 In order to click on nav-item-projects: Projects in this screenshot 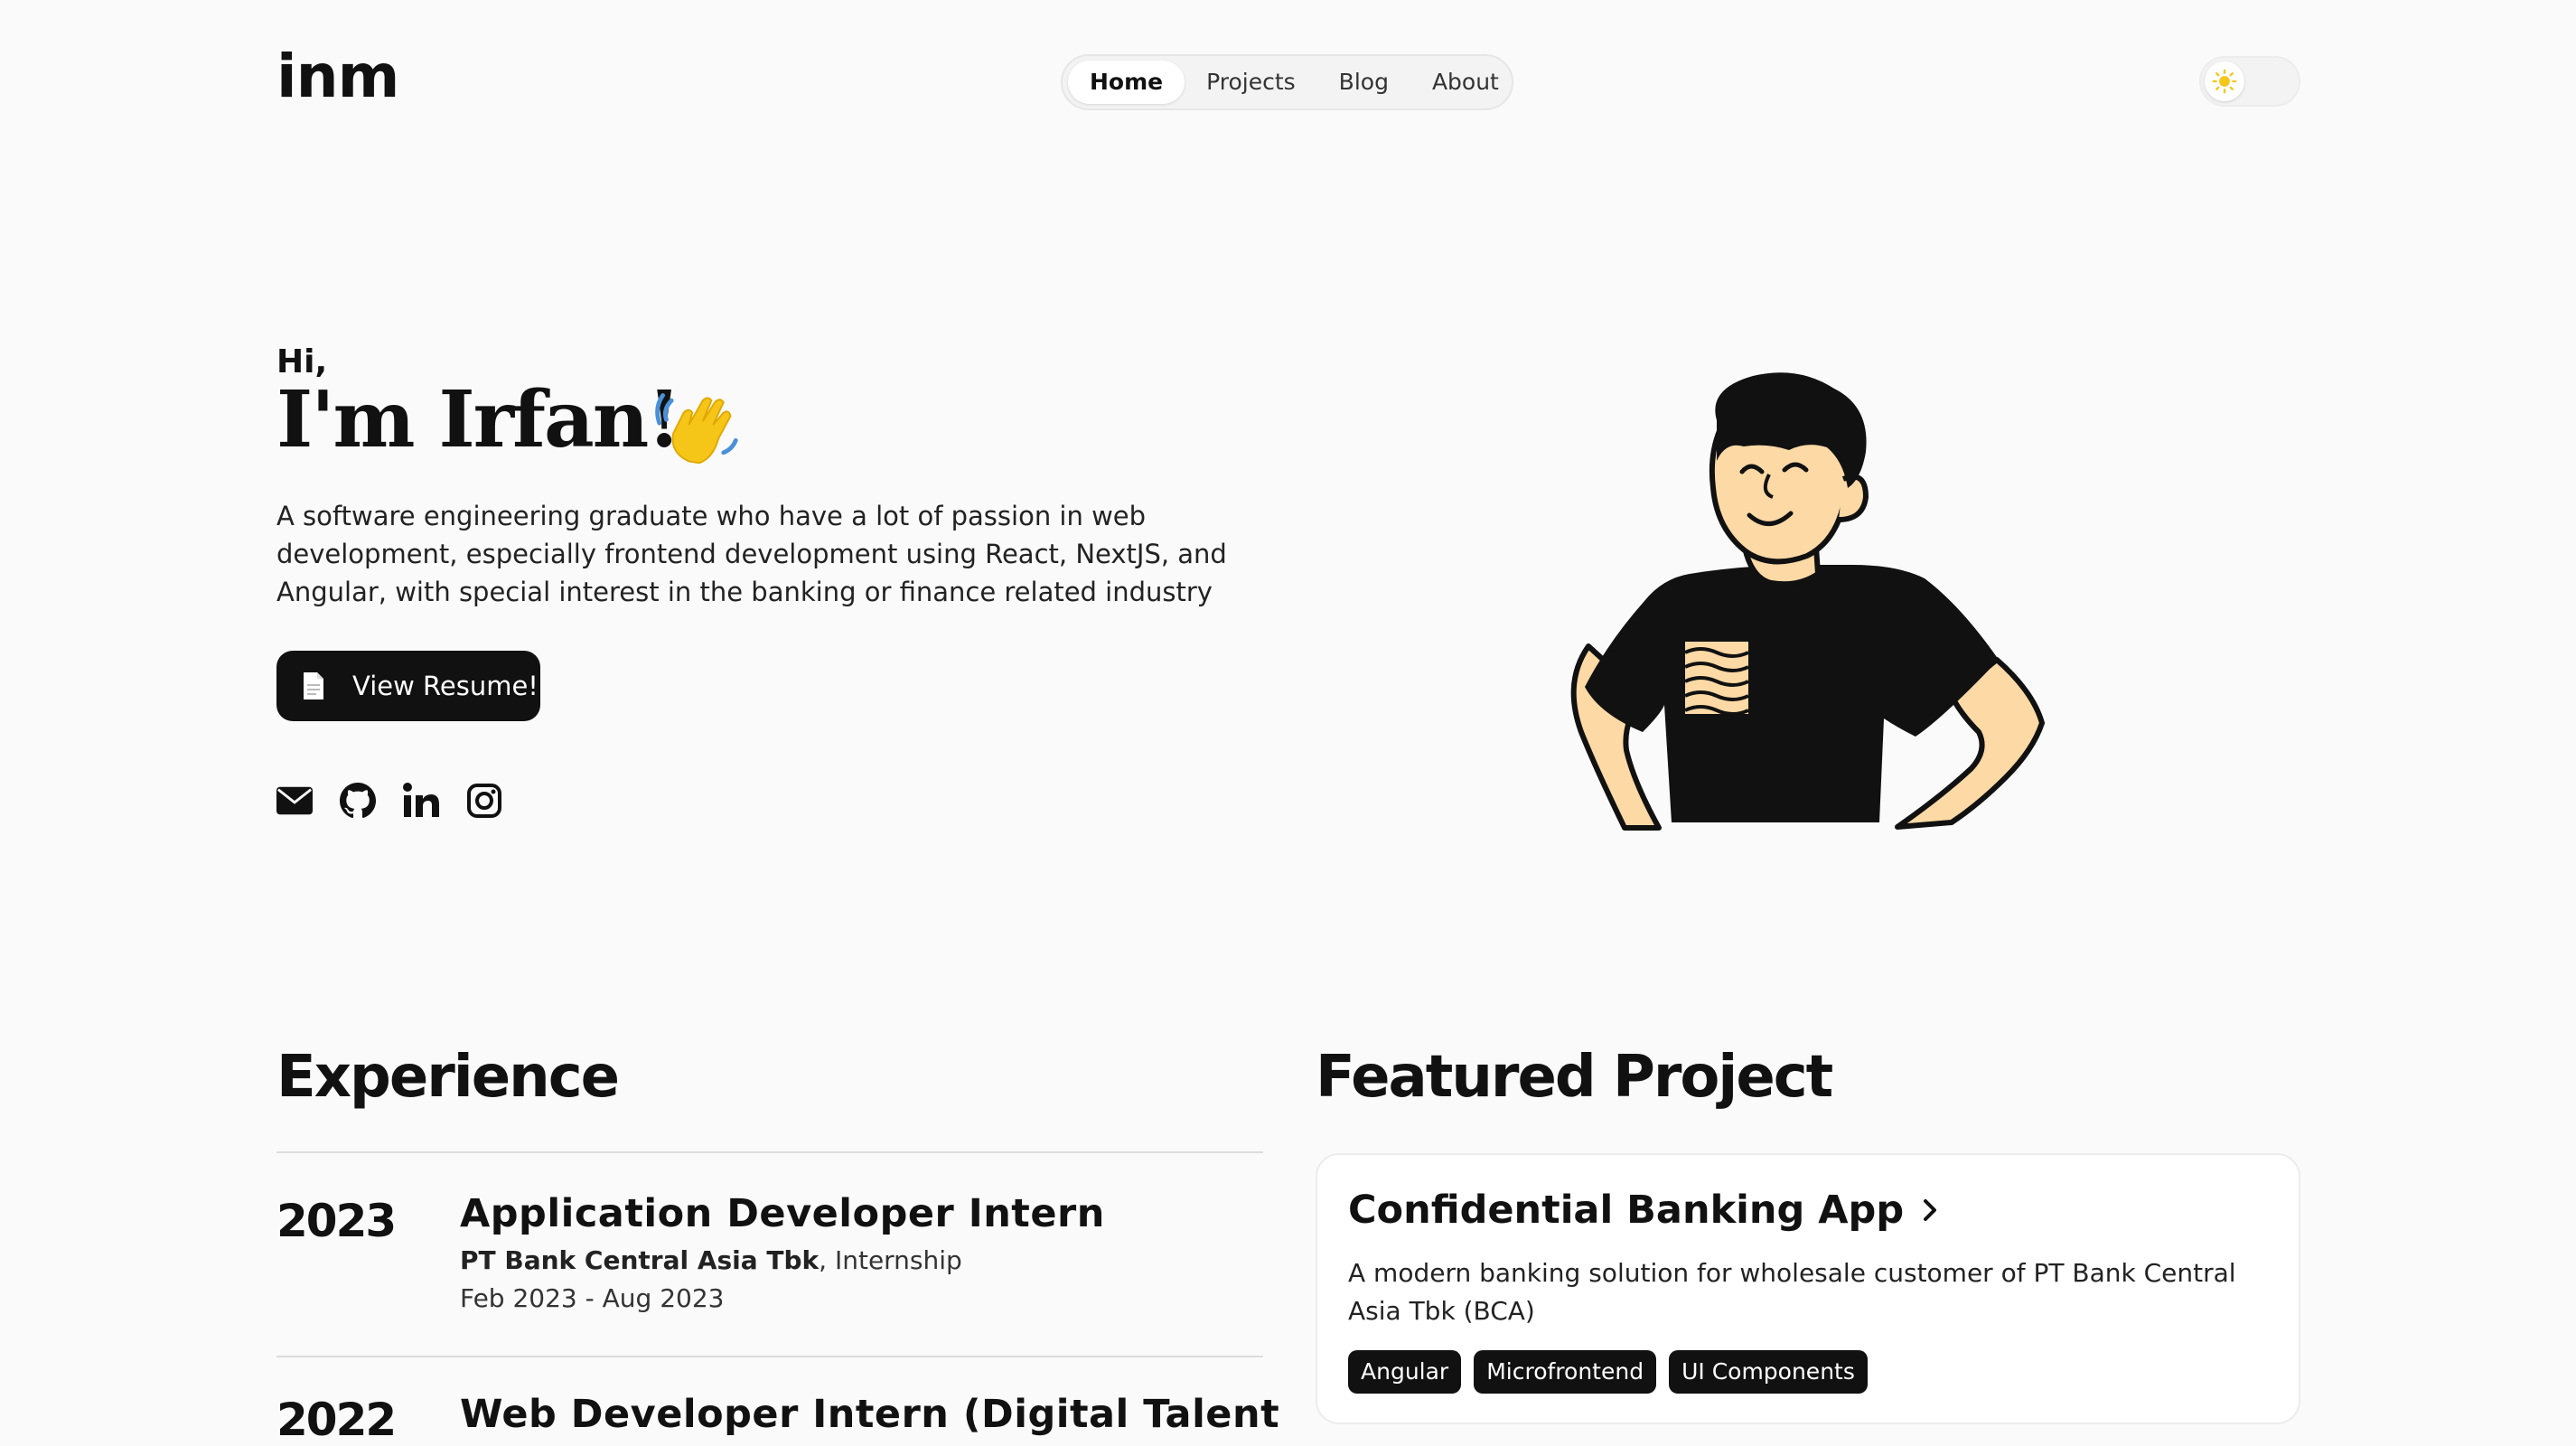, I will do `click(1251, 83)`.